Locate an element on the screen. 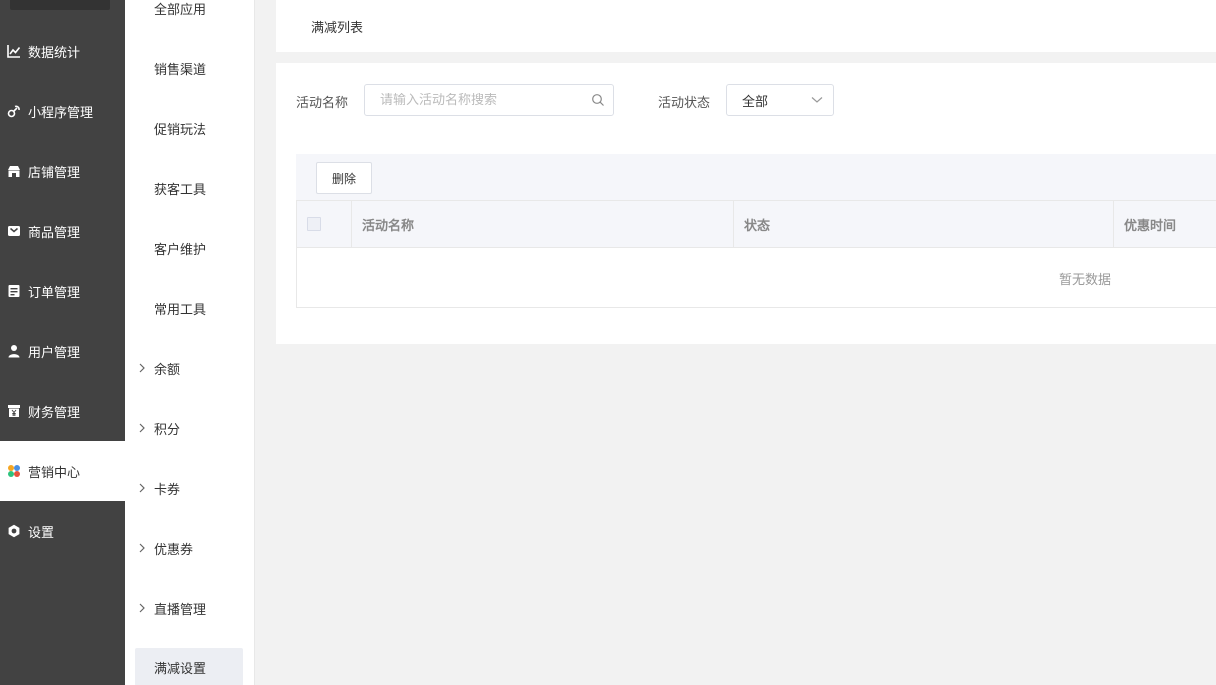 This screenshot has width=1216, height=685. nav2-item-label: 常用工具 is located at coordinates (180, 310).